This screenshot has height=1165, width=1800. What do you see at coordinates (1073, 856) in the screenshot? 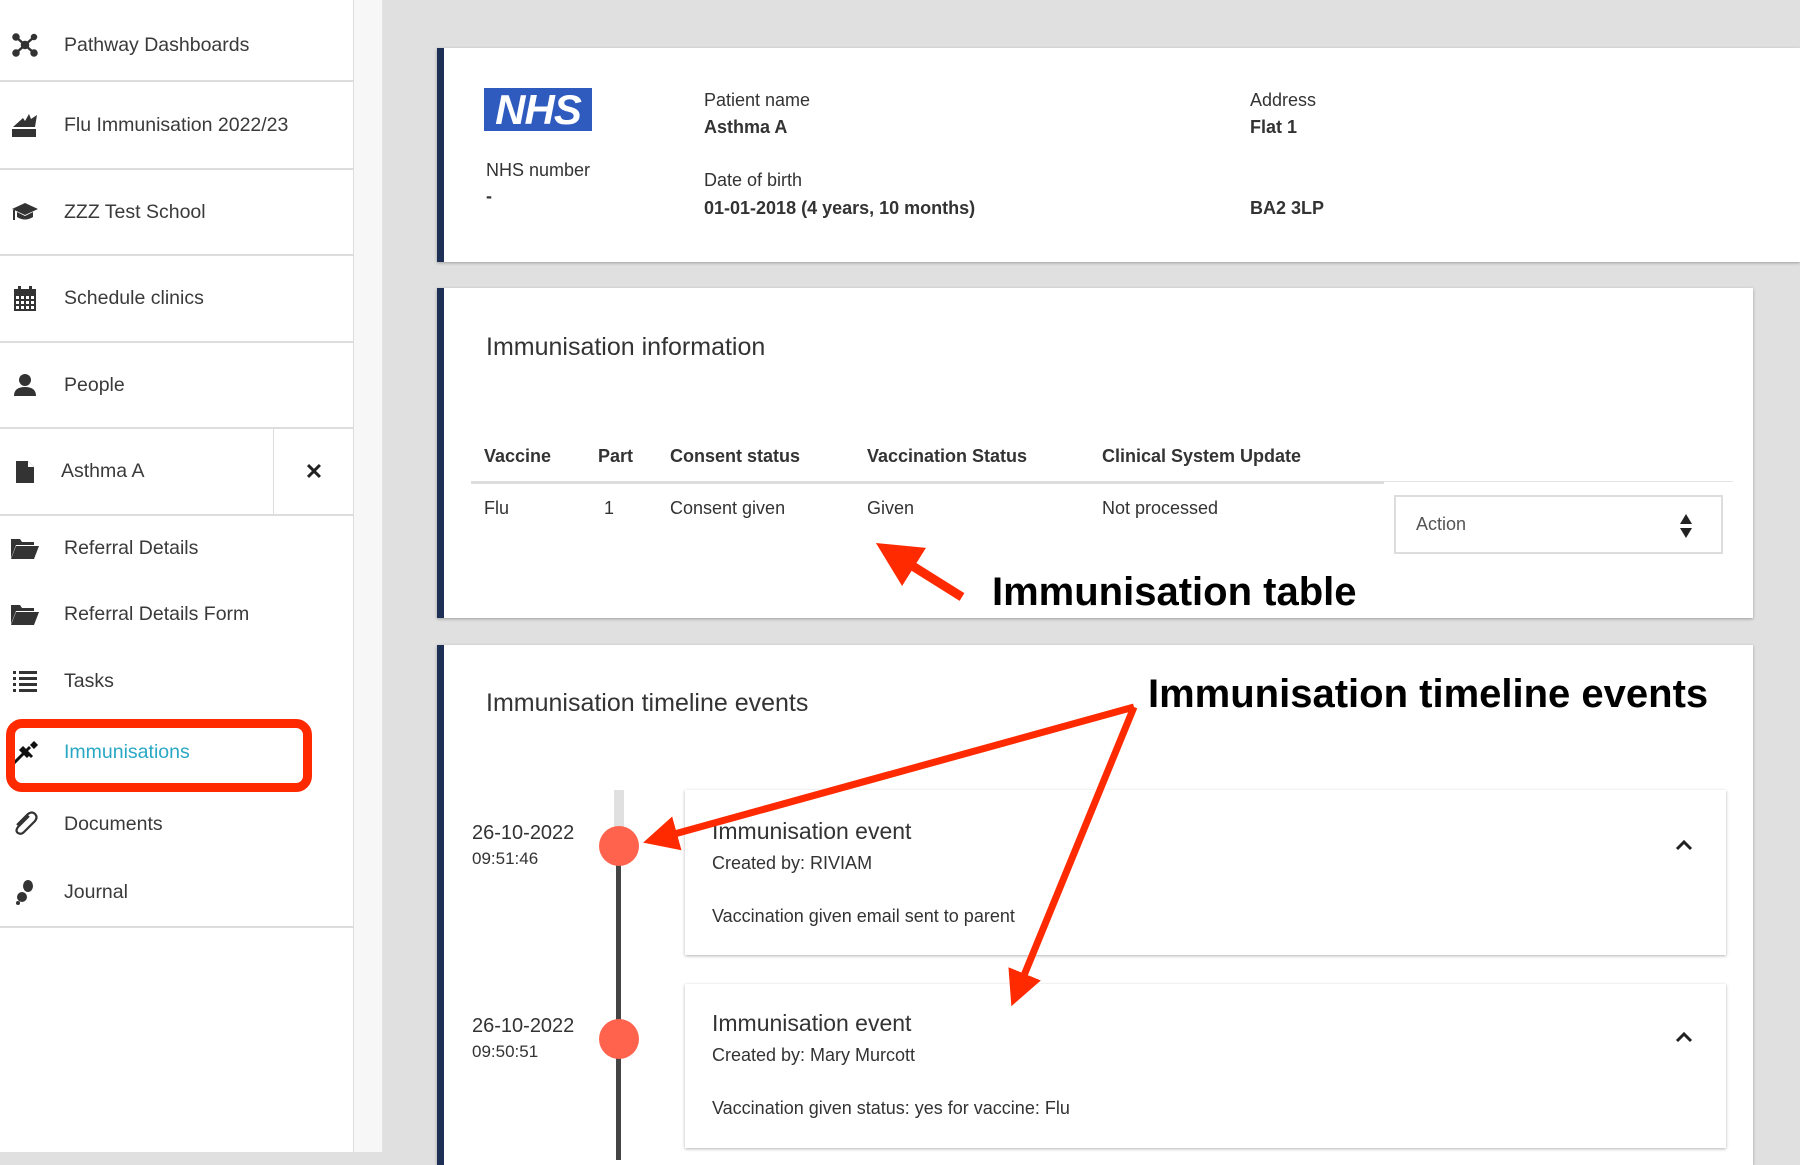
I see `arrow-to-event-card` at bounding box center [1073, 856].